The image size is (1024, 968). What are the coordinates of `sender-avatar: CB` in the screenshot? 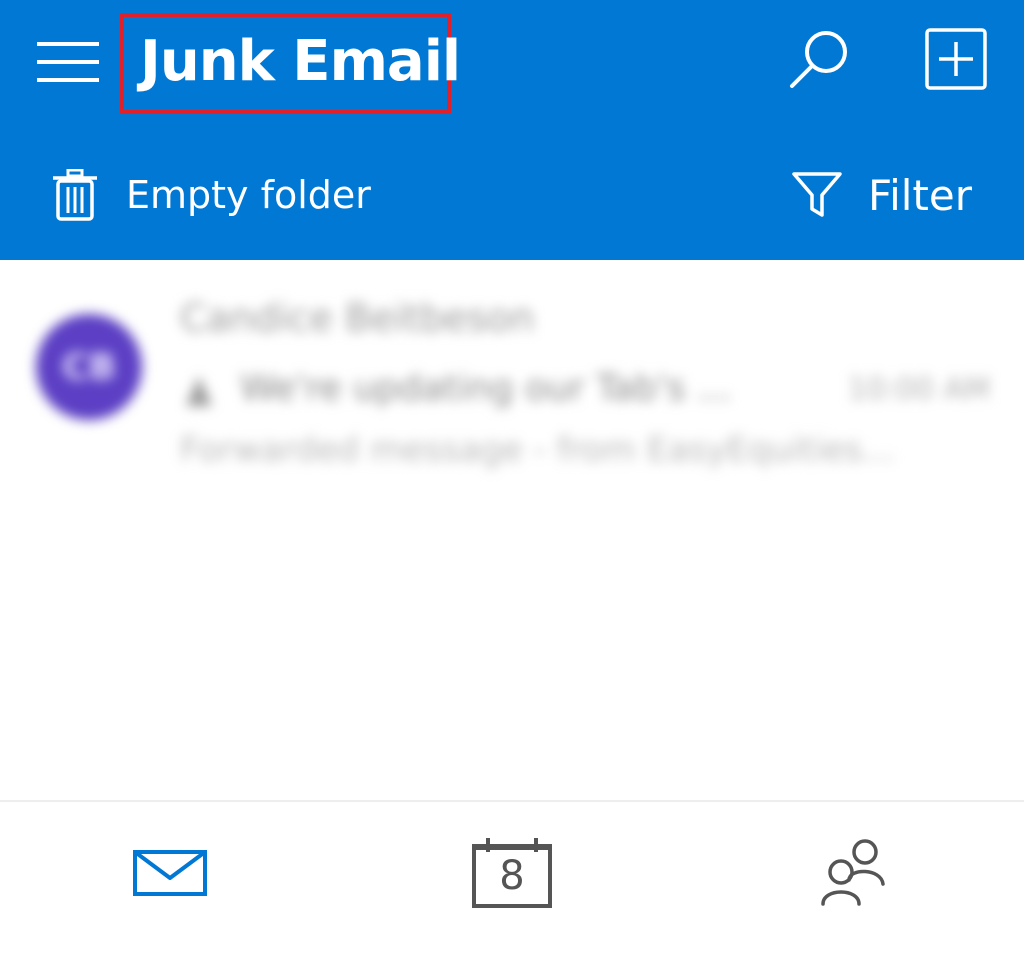 It's located at (89, 367).